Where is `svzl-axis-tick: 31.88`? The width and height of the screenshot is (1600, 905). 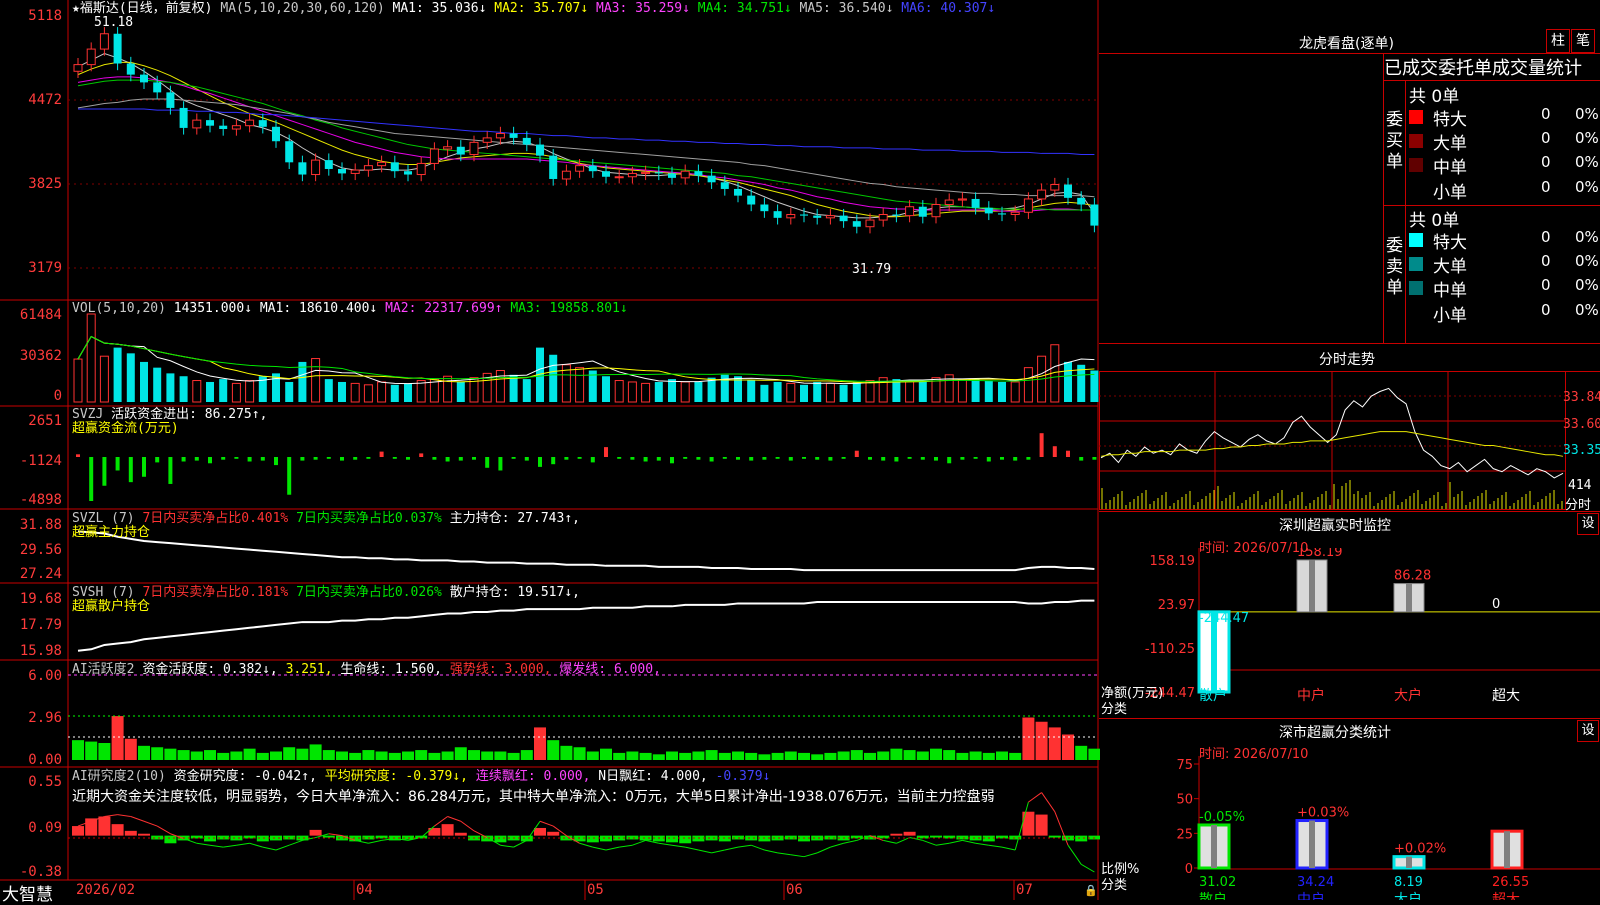
svzl-axis-tick: 31.88 is located at coordinates (40, 525).